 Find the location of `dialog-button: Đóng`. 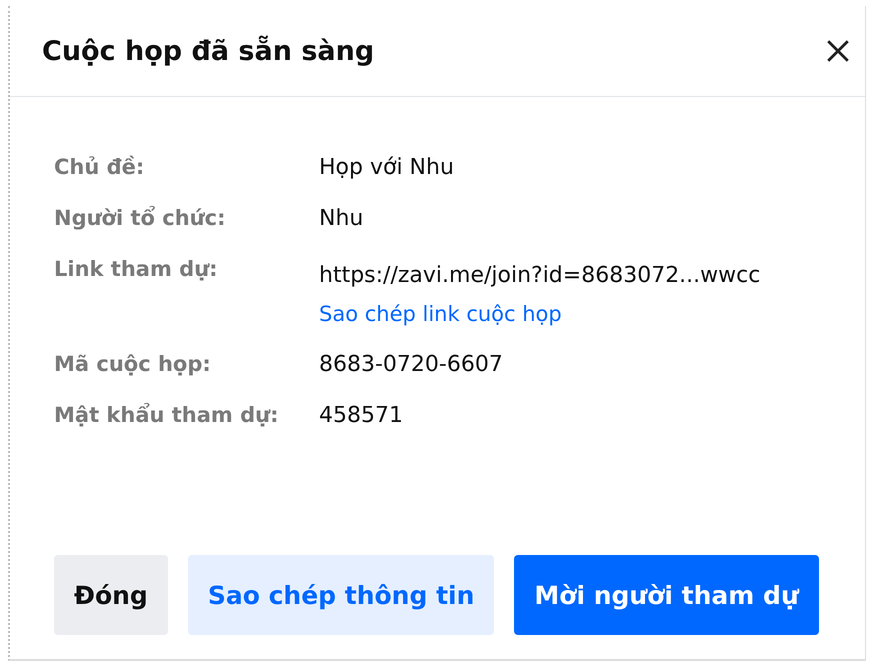

dialog-button: Đóng is located at coordinates (111, 595).